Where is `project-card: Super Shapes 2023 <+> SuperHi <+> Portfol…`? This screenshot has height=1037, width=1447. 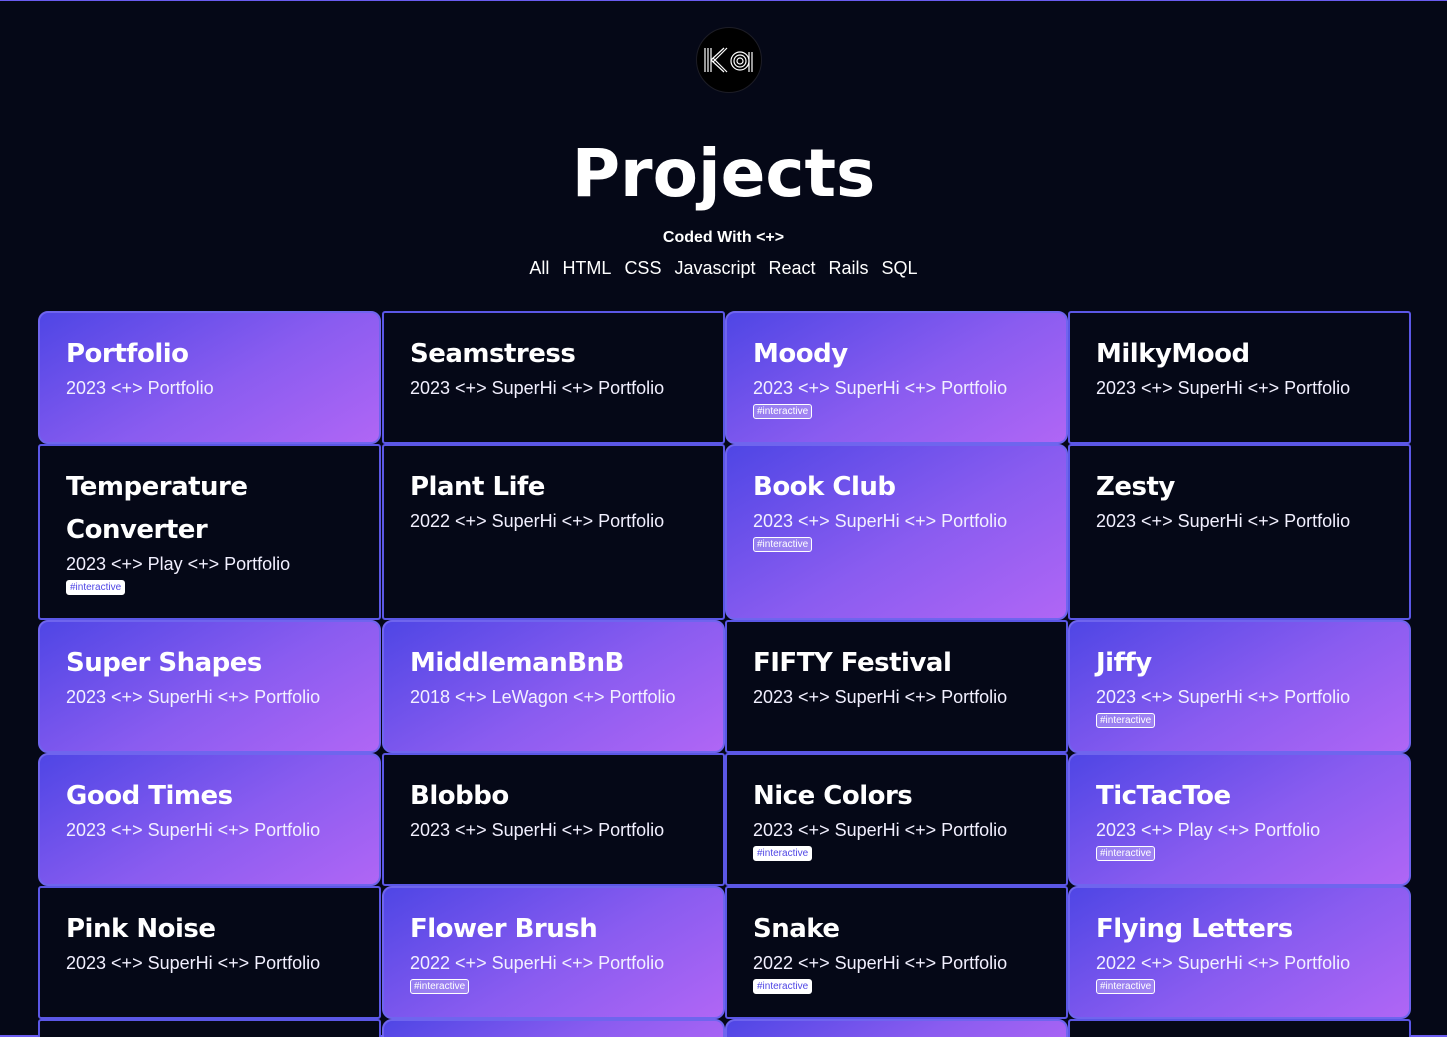
project-card: Super Shapes 2023 <+> SuperHi <+> Portfol… is located at coordinates (209, 686).